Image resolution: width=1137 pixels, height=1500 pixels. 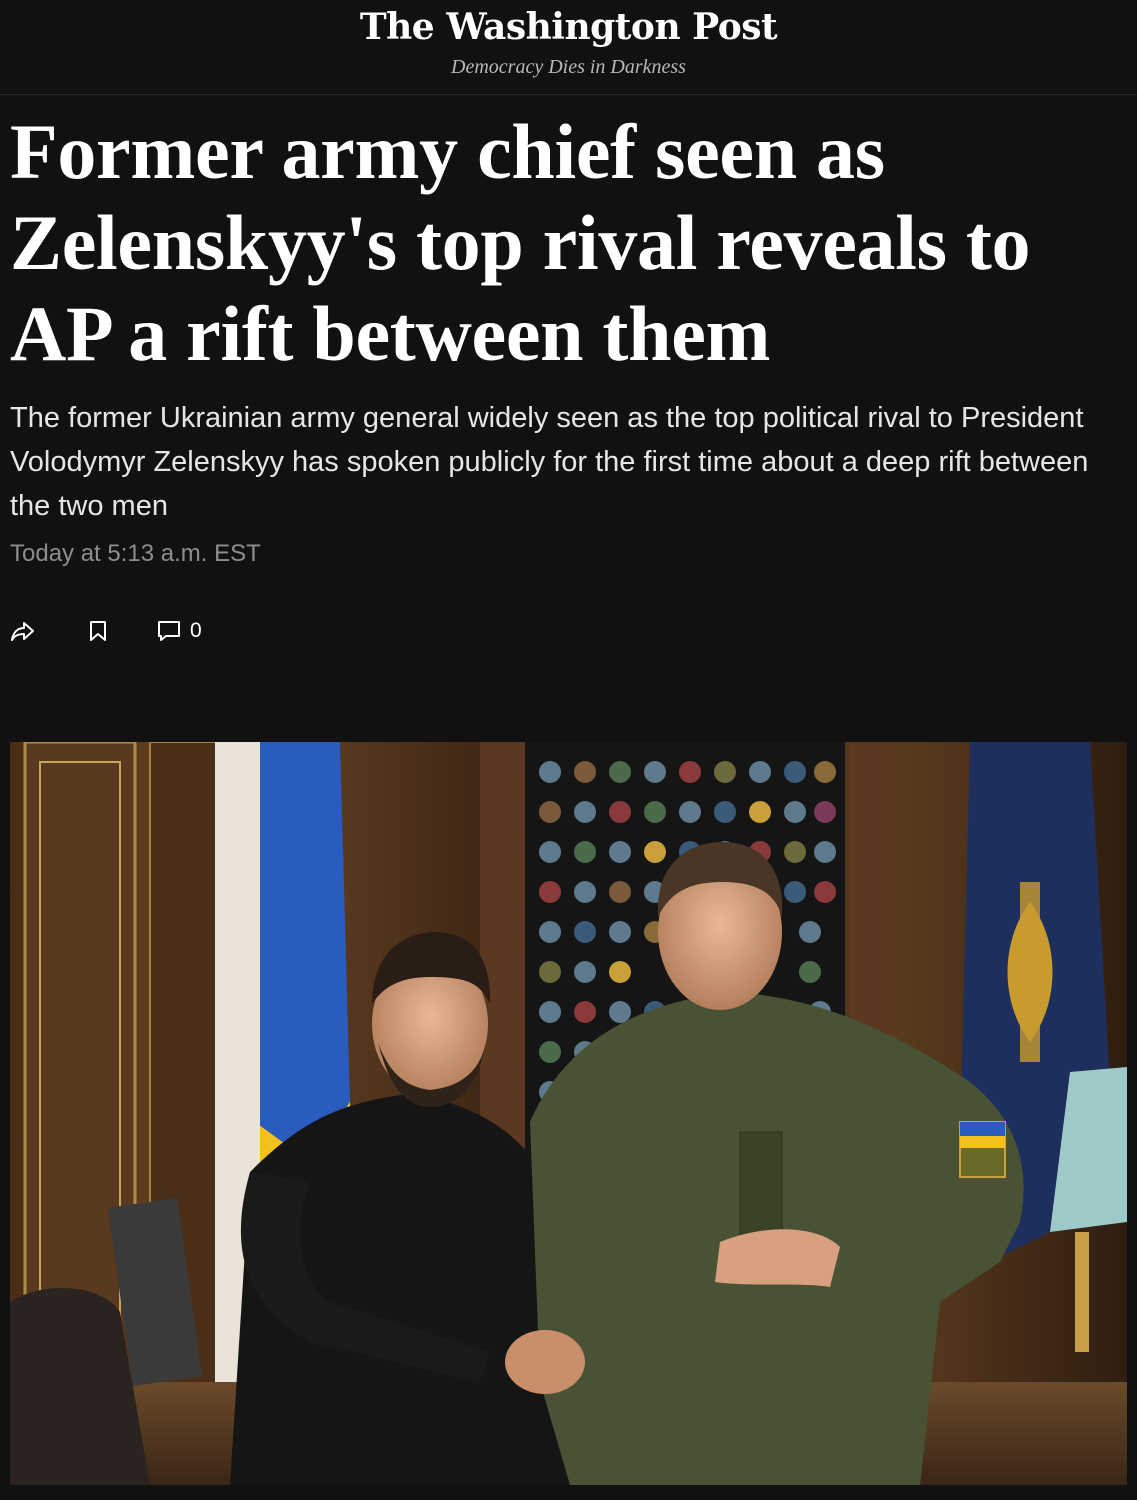 I want to click on comments-button: 0, so click(x=179, y=631).